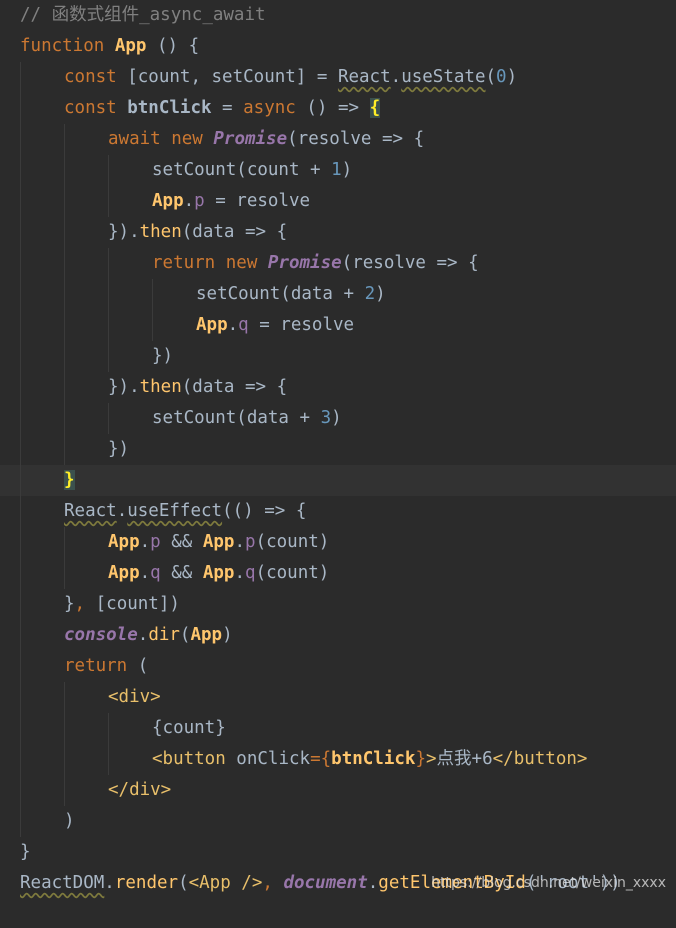 This screenshot has width=676, height=928. I want to click on code-line: App.p && App.p(count), so click(338, 542).